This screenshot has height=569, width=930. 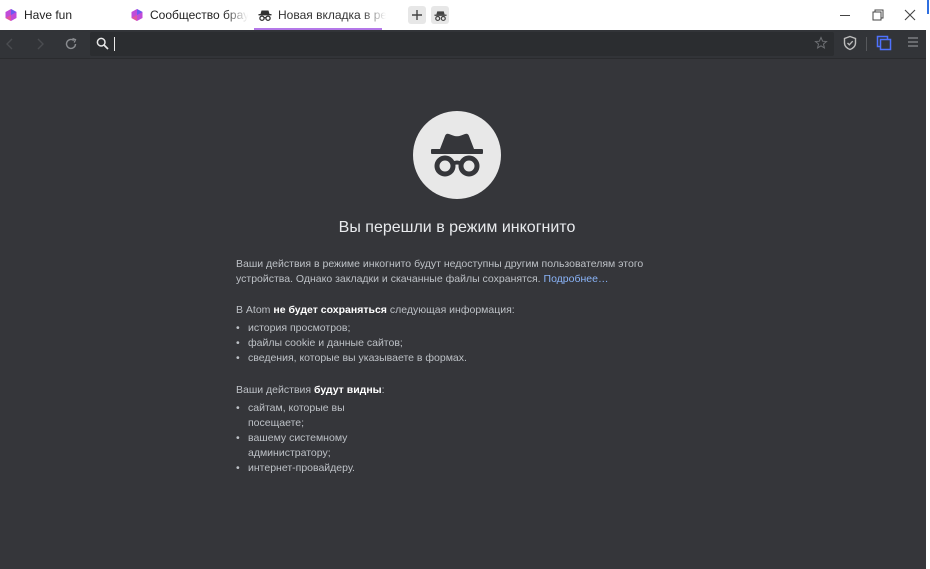 I want to click on not-saved-bold: не будет сохраняться, so click(x=330, y=310).